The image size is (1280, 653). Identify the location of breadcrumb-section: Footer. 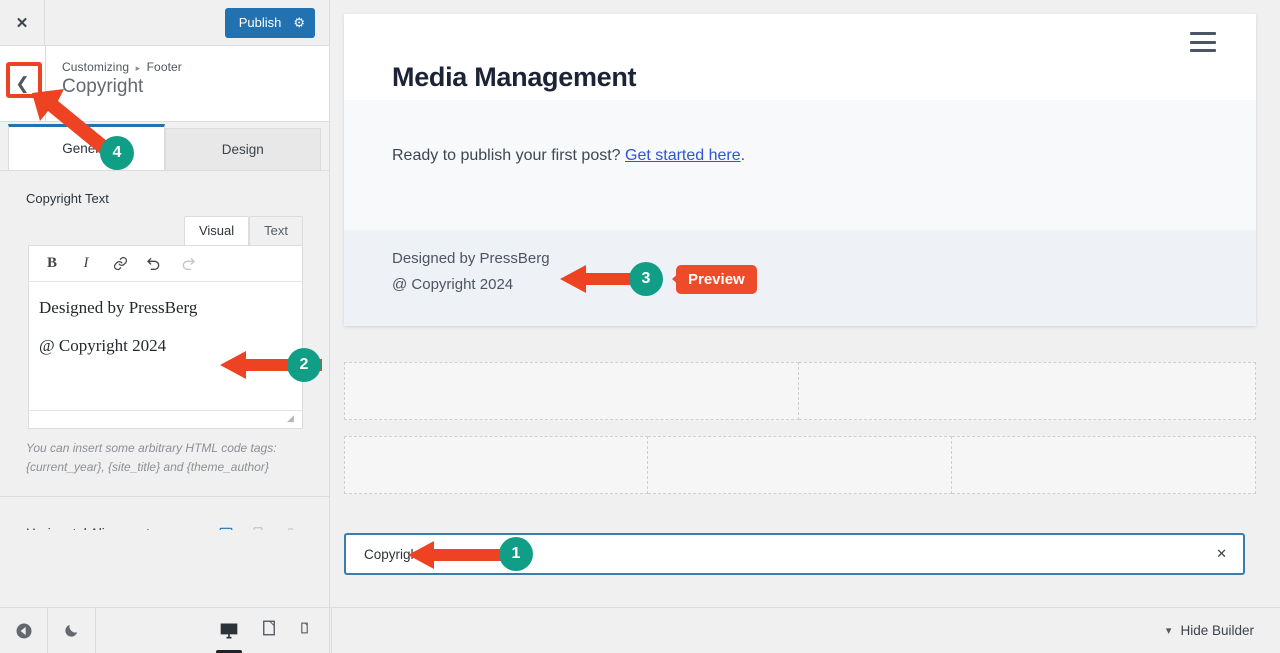
(164, 67).